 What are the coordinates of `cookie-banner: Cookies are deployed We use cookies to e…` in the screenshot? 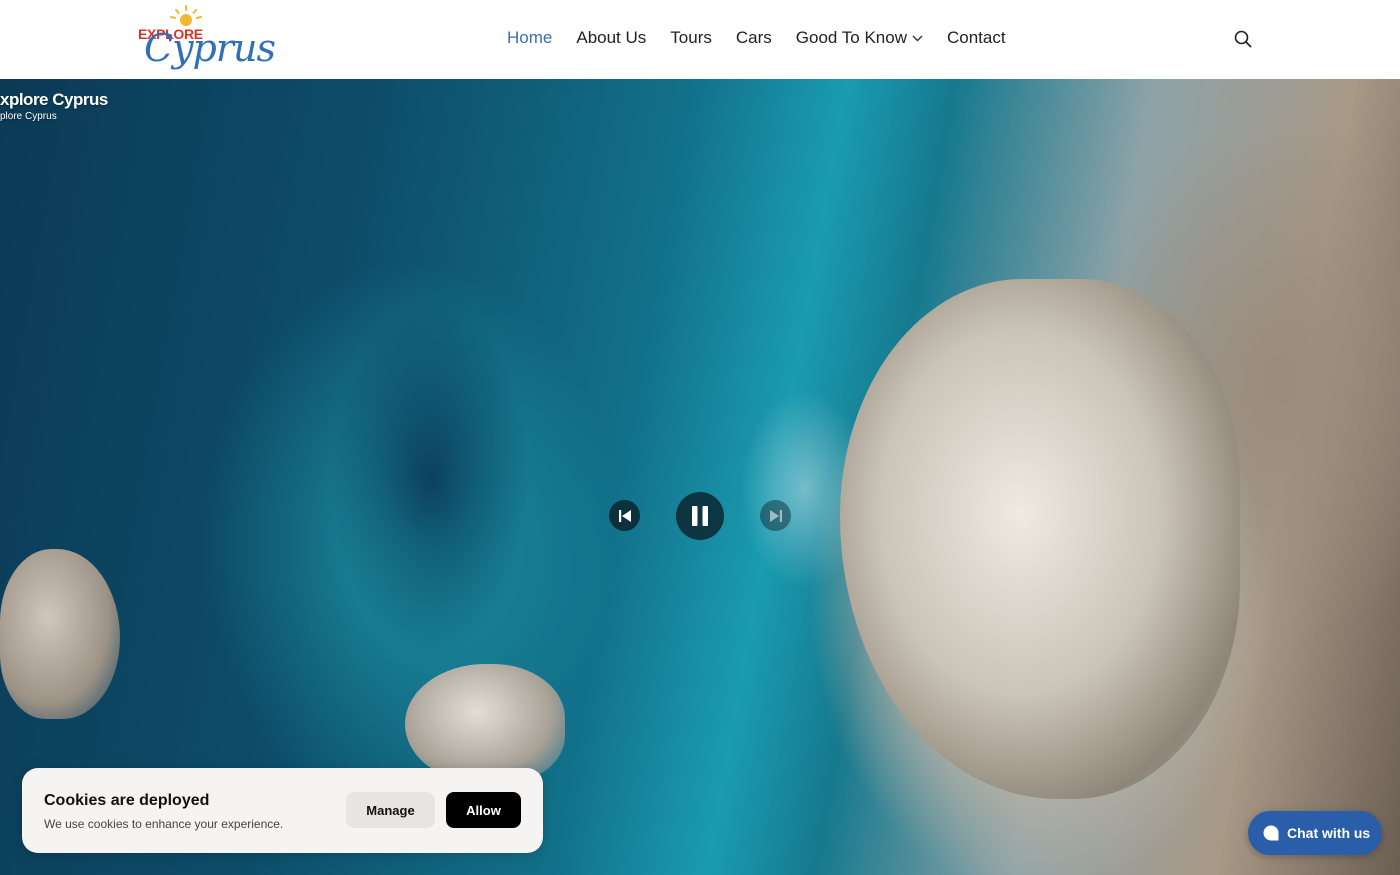 It's located at (282, 810).